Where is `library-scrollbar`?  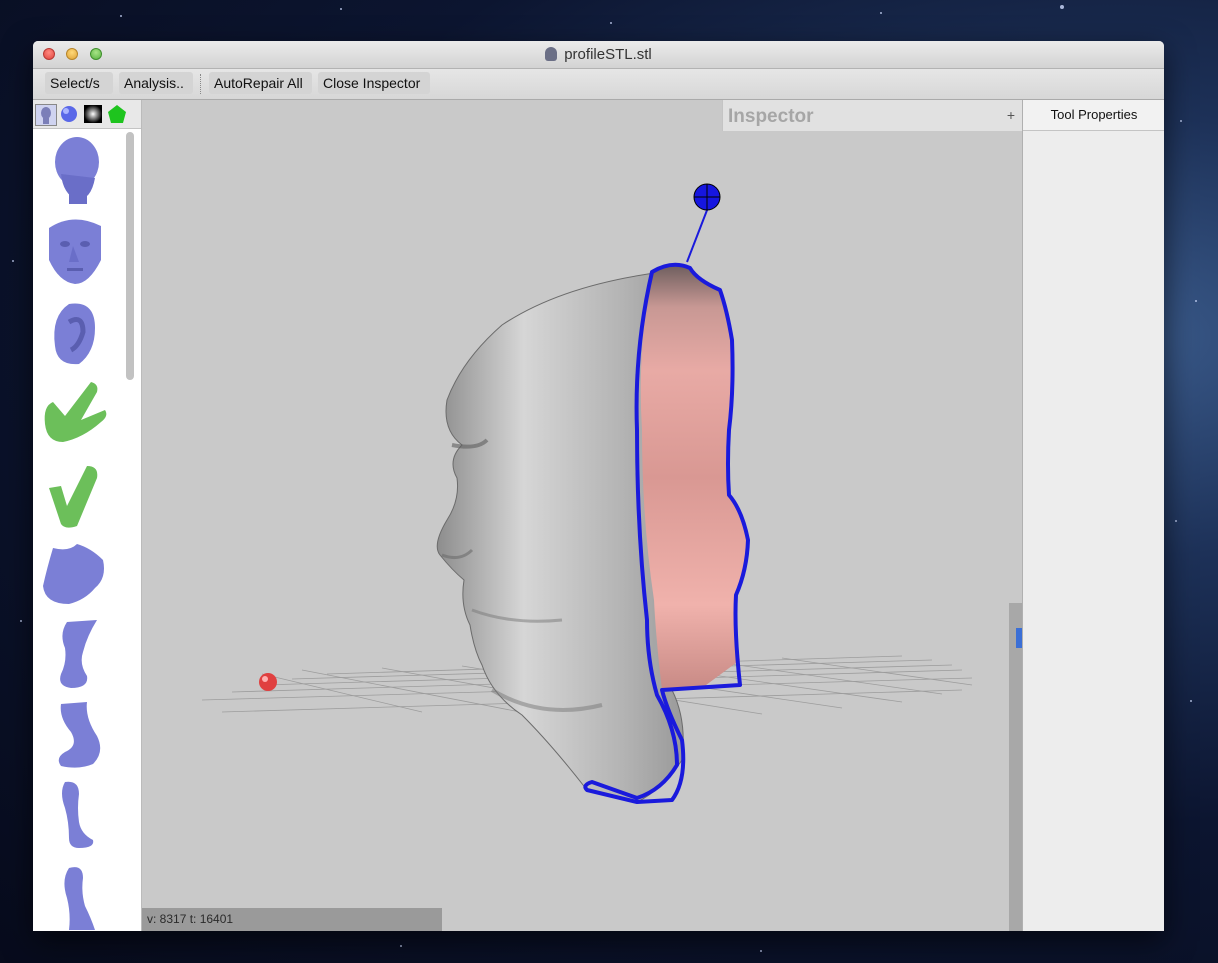 library-scrollbar is located at coordinates (130, 256).